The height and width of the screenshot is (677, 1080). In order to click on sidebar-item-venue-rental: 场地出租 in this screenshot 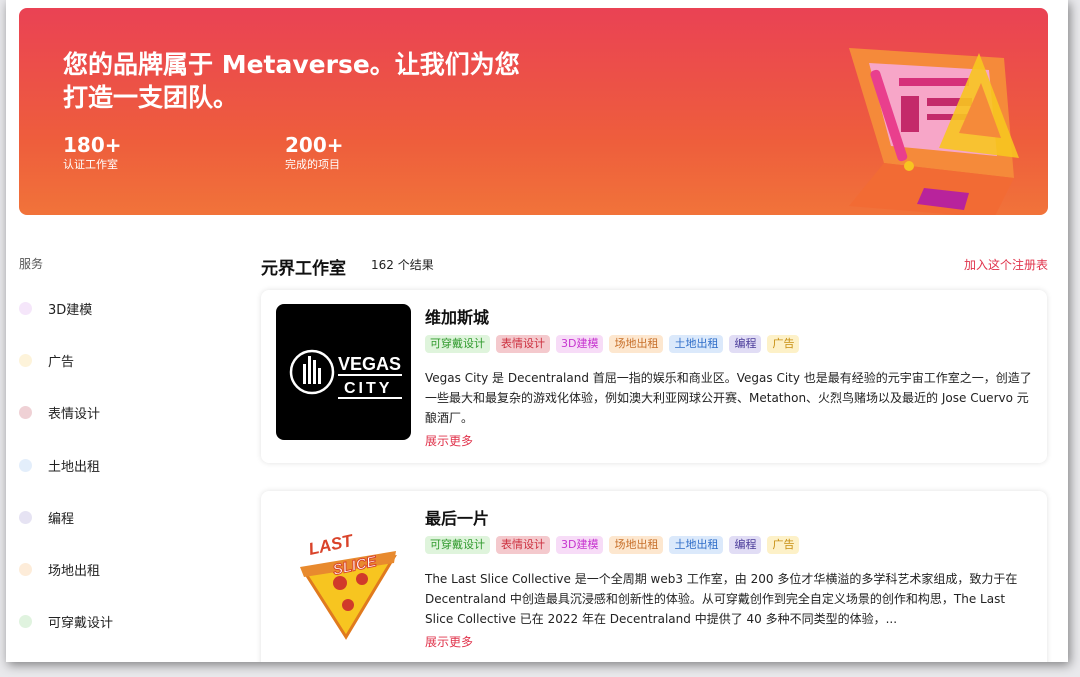, I will do `click(59, 569)`.